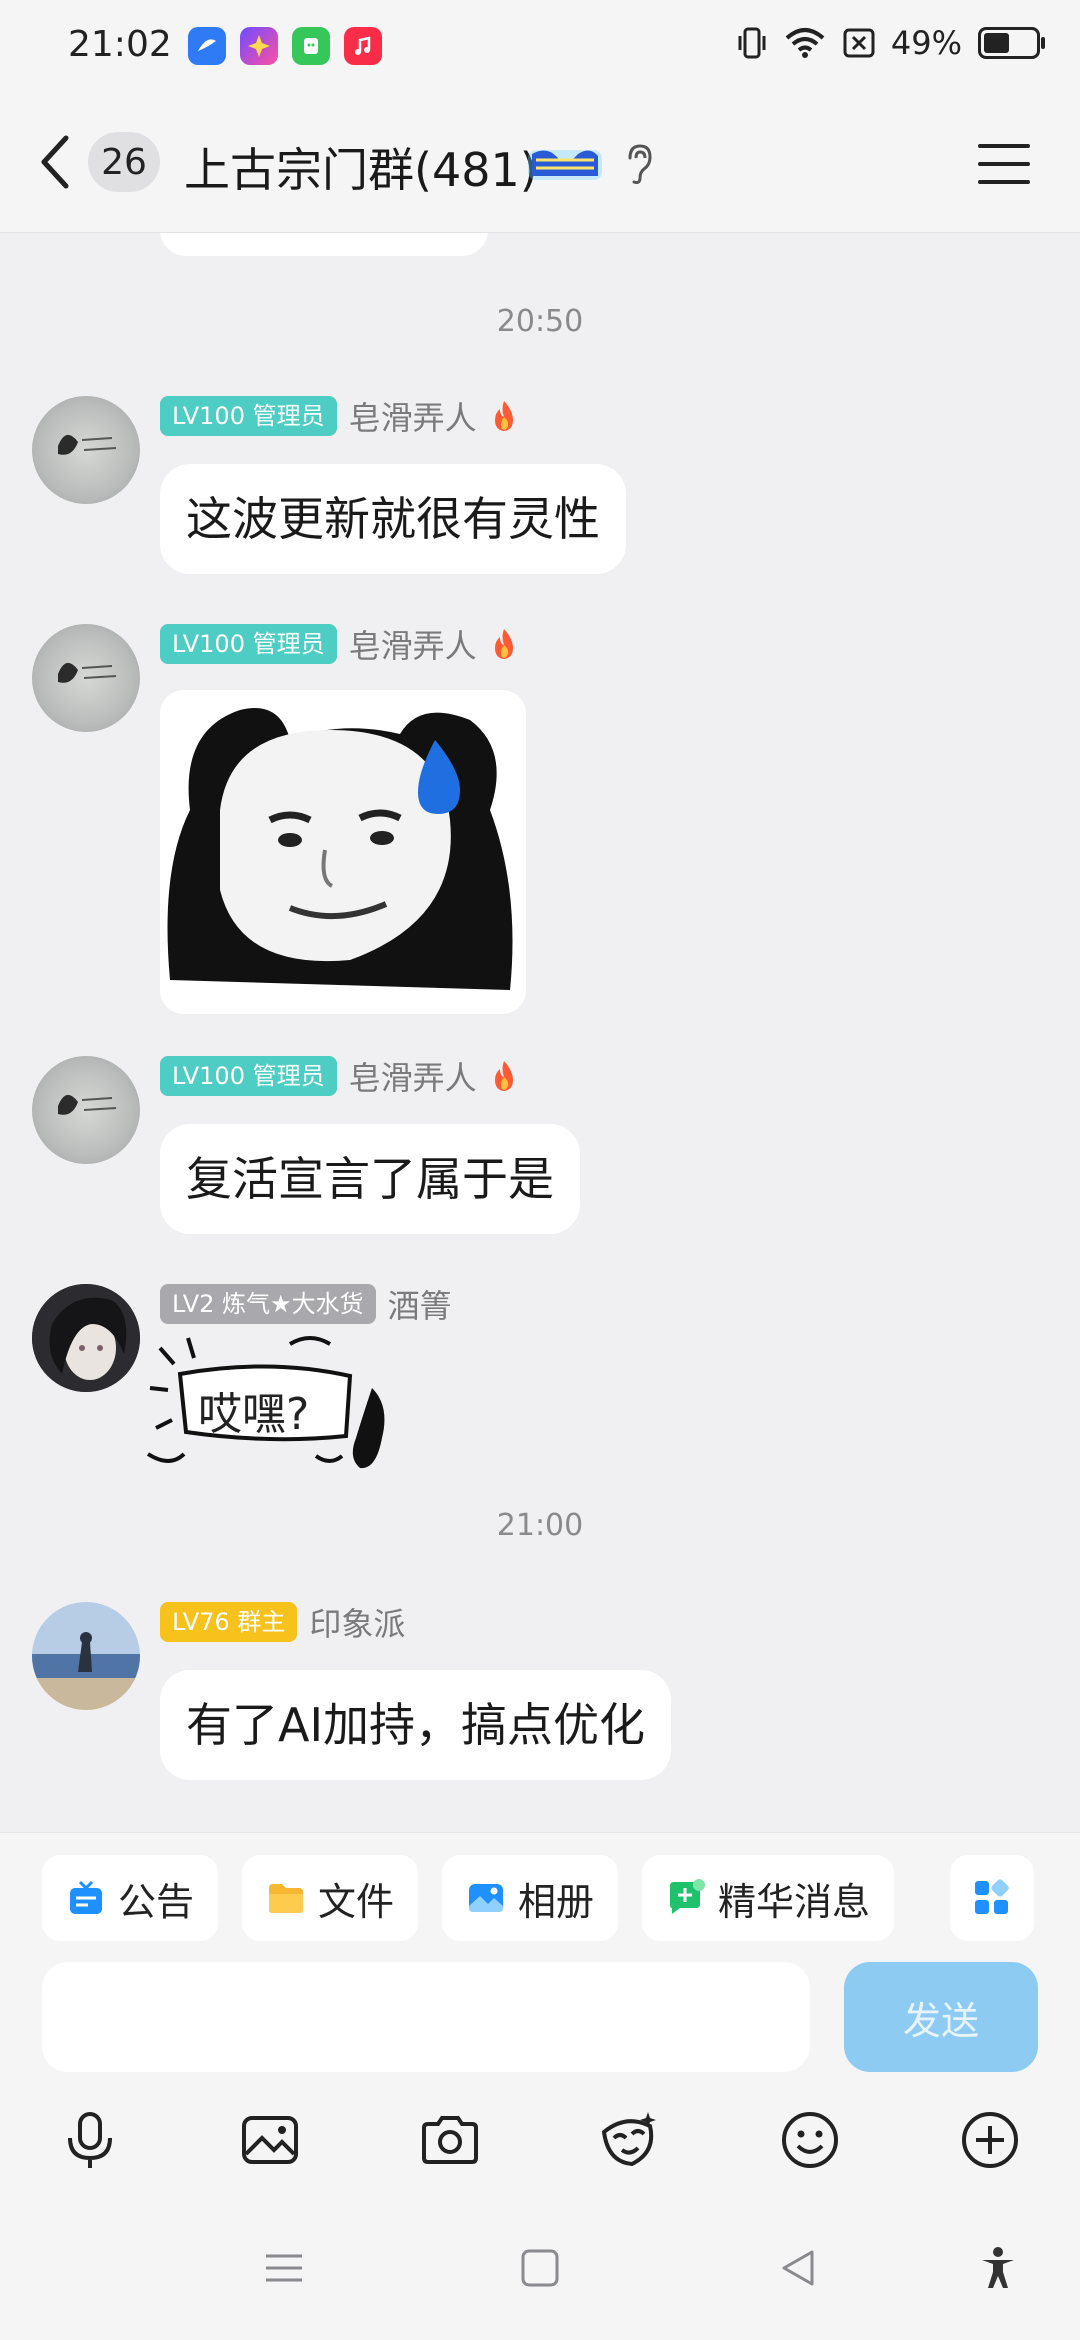 This screenshot has height=2340, width=1080. I want to click on accessibility-icon, so click(998, 2268).